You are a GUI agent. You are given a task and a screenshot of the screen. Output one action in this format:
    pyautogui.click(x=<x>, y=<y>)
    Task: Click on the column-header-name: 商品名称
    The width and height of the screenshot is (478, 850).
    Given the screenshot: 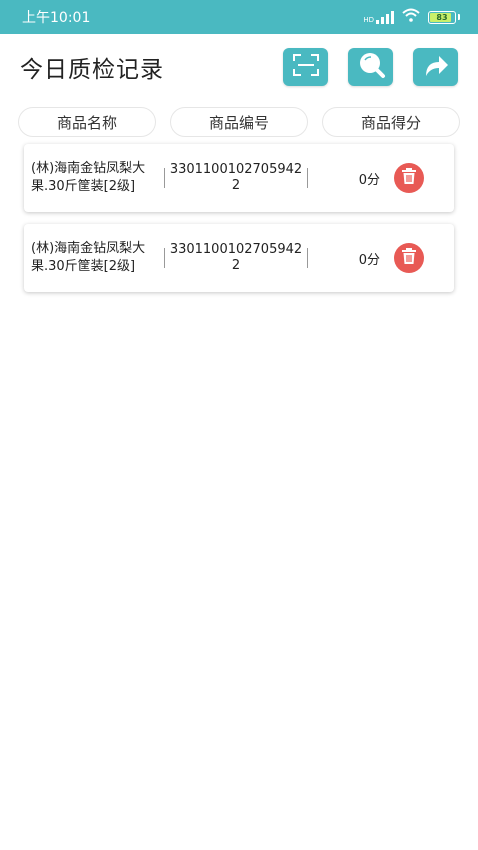 What is the action you would take?
    pyautogui.click(x=87, y=122)
    